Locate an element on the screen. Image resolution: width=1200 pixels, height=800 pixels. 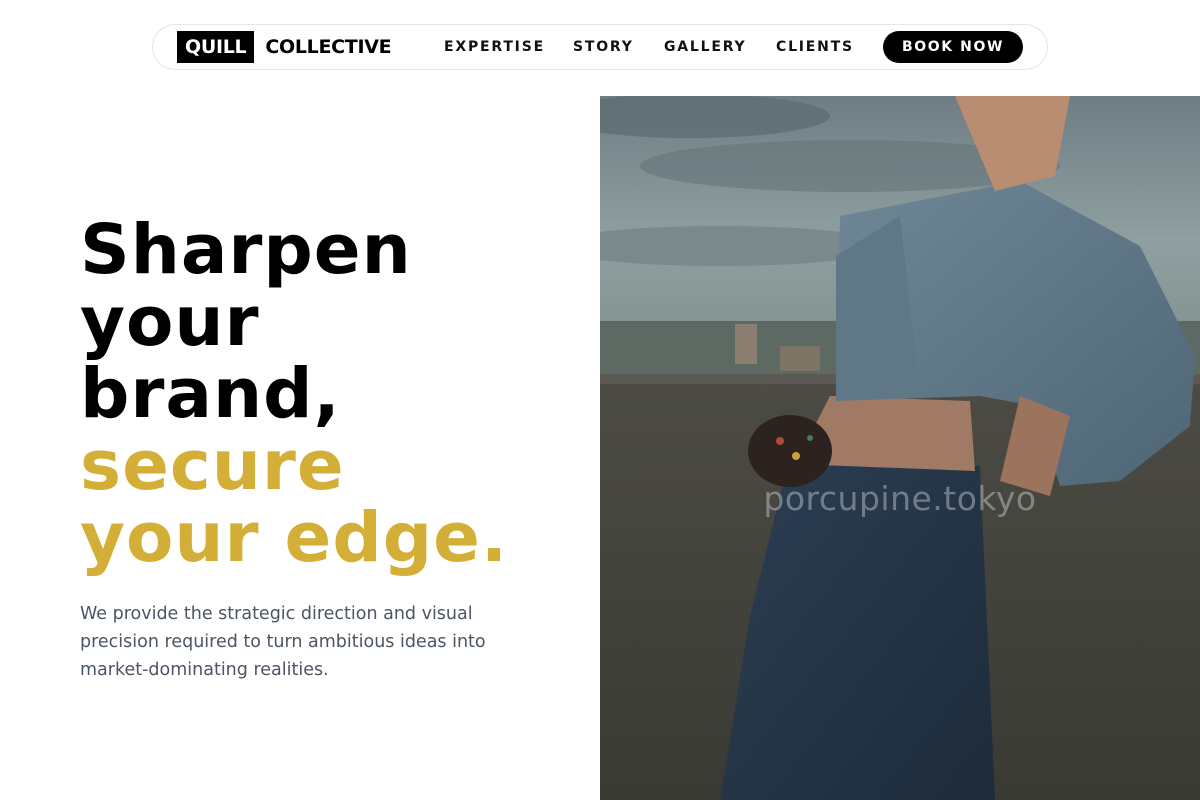
nav-link-clients: CLIENTS is located at coordinates (815, 47).